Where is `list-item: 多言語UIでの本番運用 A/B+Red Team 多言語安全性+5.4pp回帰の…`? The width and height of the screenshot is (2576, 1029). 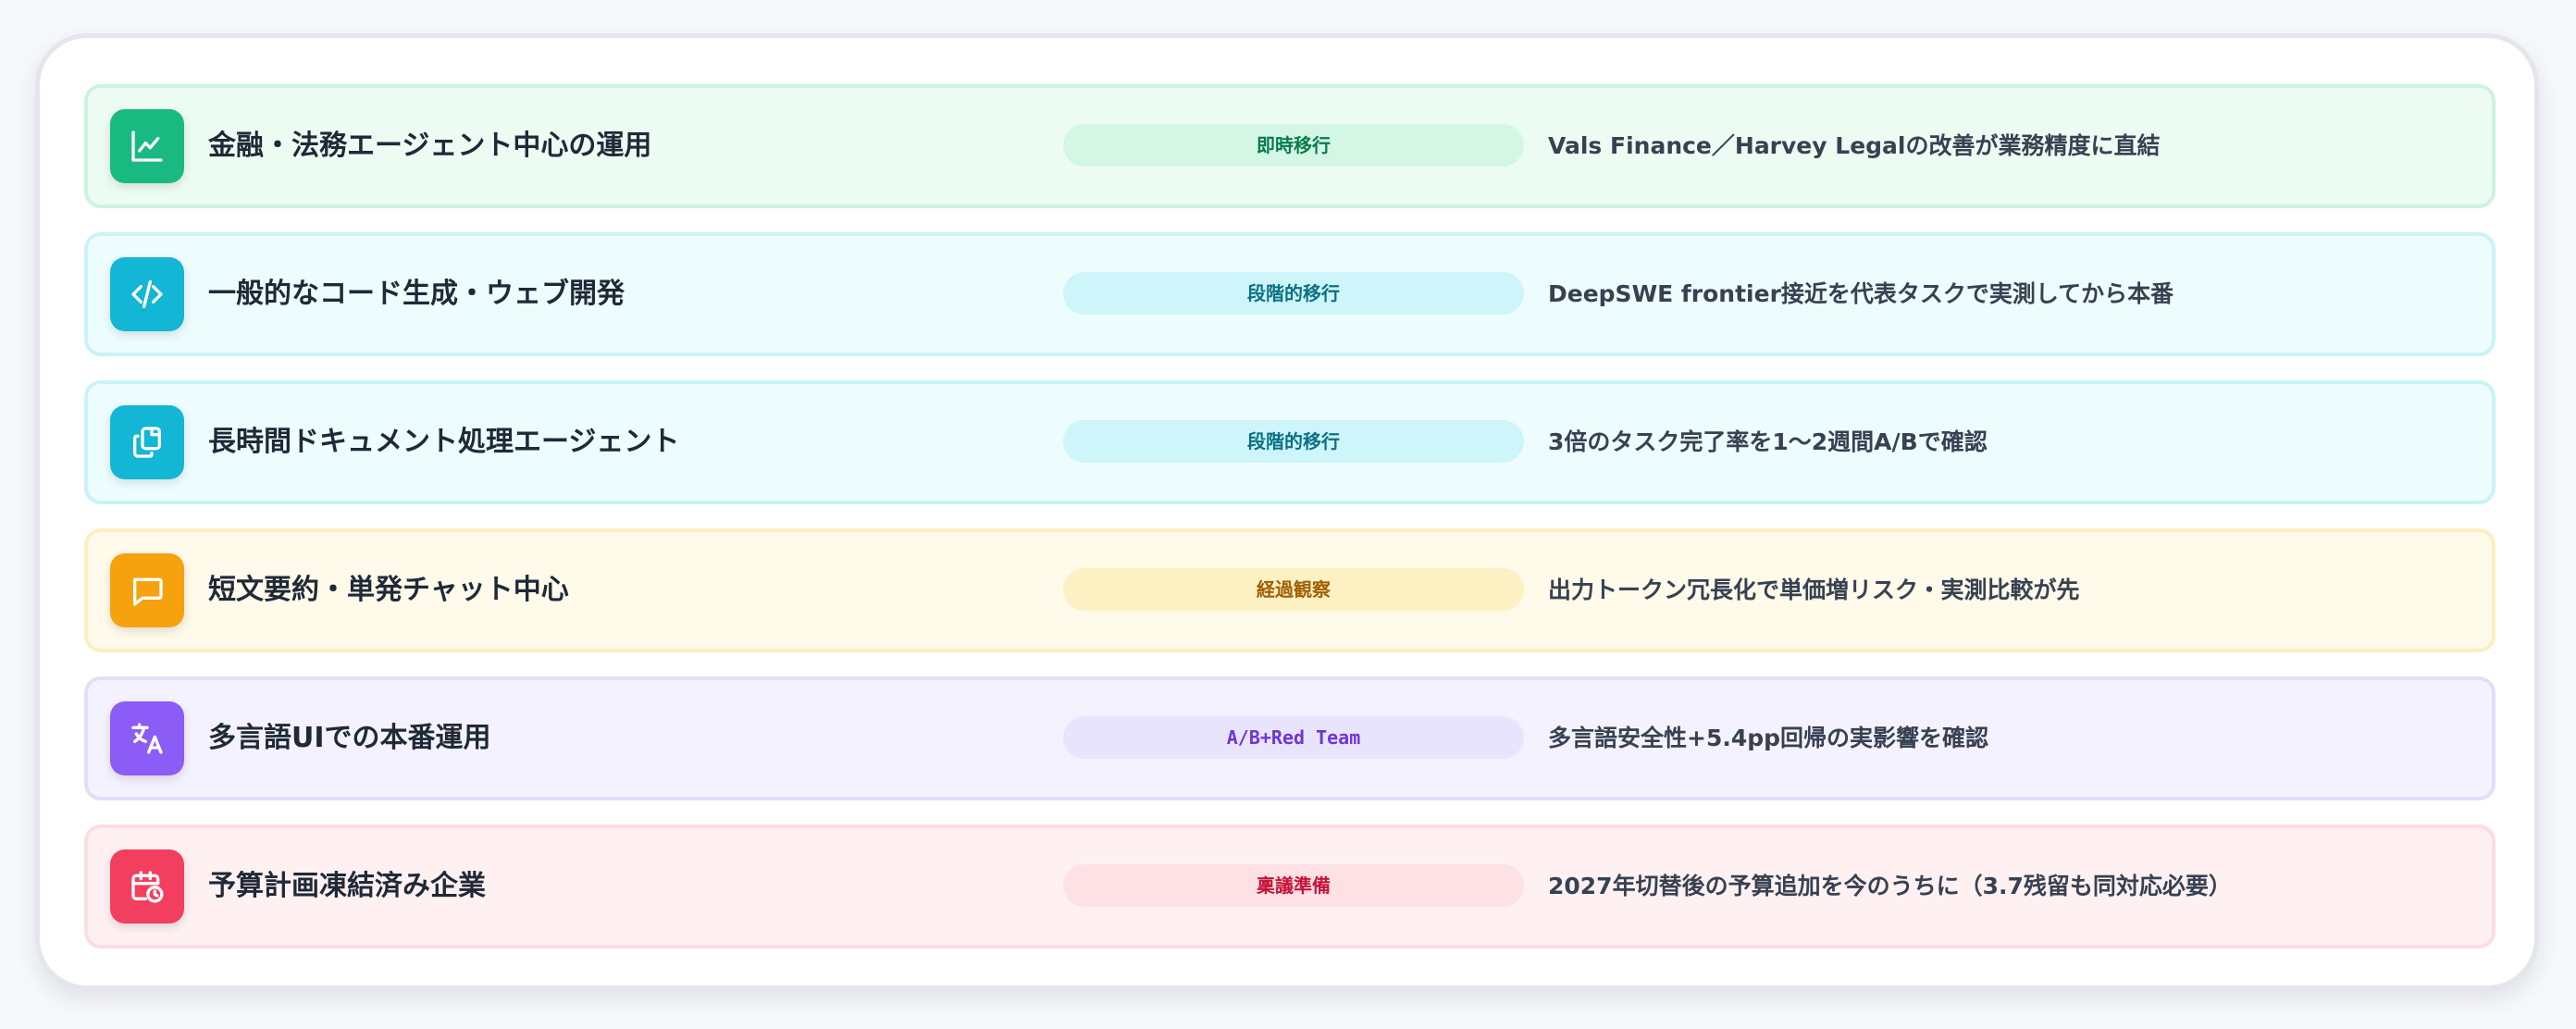 list-item: 多言語UIでの本番運用 A/B+Red Team 多言語安全性+5.4pp回帰の… is located at coordinates (1290, 738).